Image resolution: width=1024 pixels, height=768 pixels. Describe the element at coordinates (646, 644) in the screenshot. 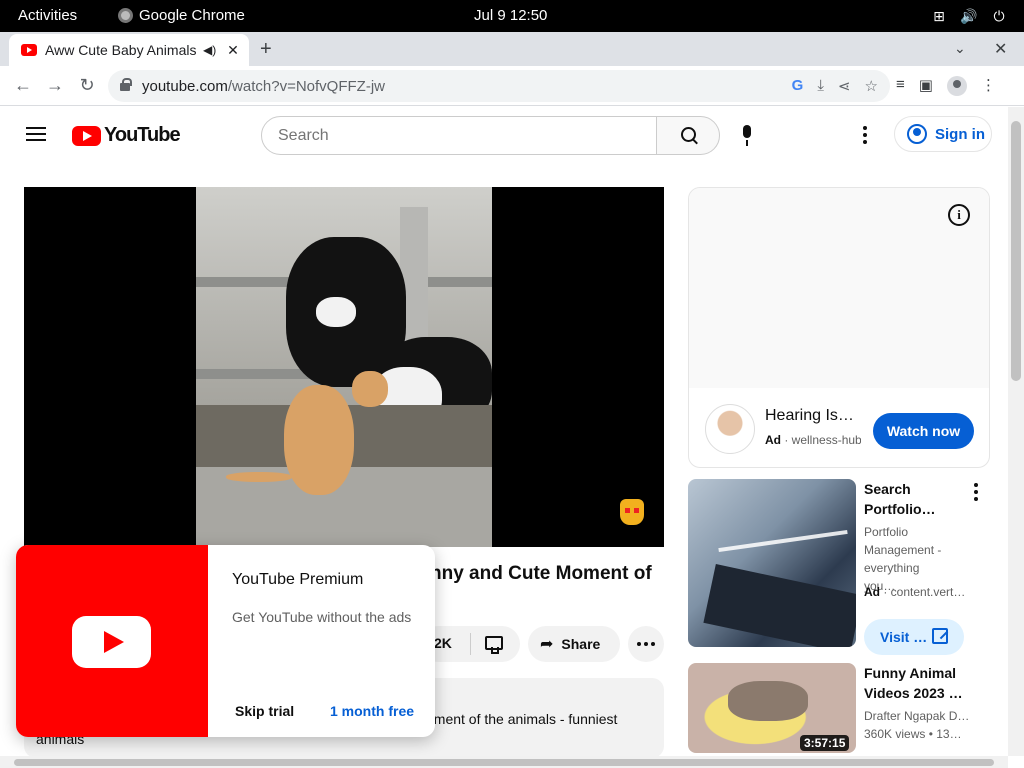

I see `more-actions-button` at that location.